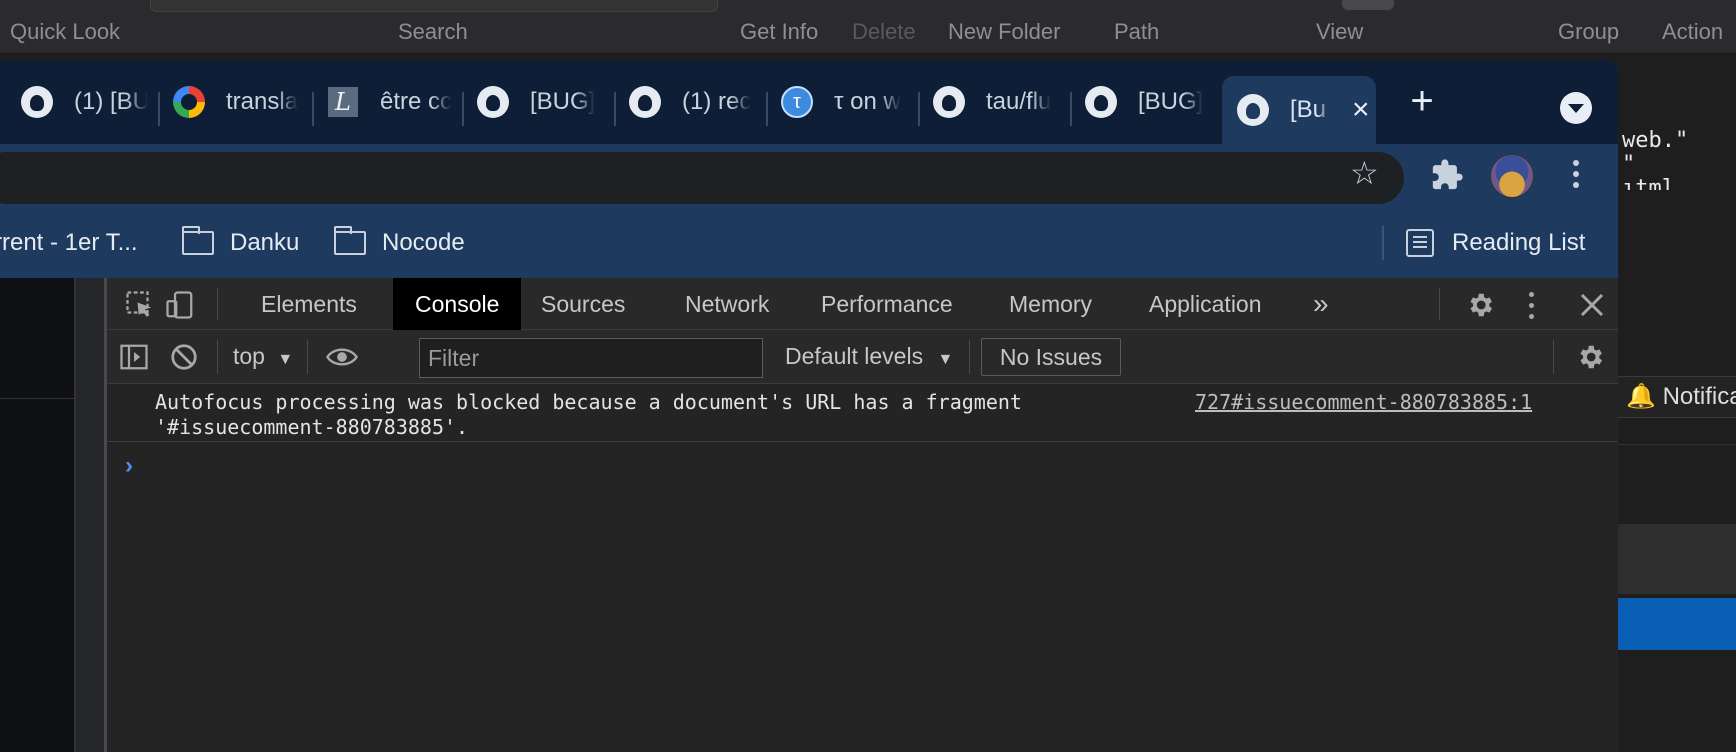 The height and width of the screenshot is (752, 1736). I want to click on code-line: ", so click(1629, 164).